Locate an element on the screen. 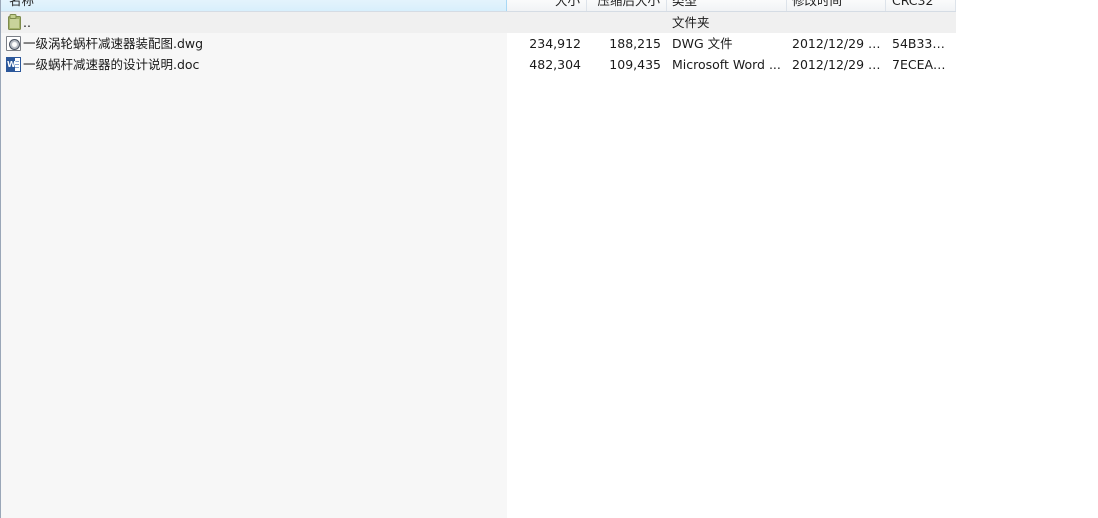 The height and width of the screenshot is (518, 1098). parent-folder-row: .. 文件夹 is located at coordinates (478, 22).